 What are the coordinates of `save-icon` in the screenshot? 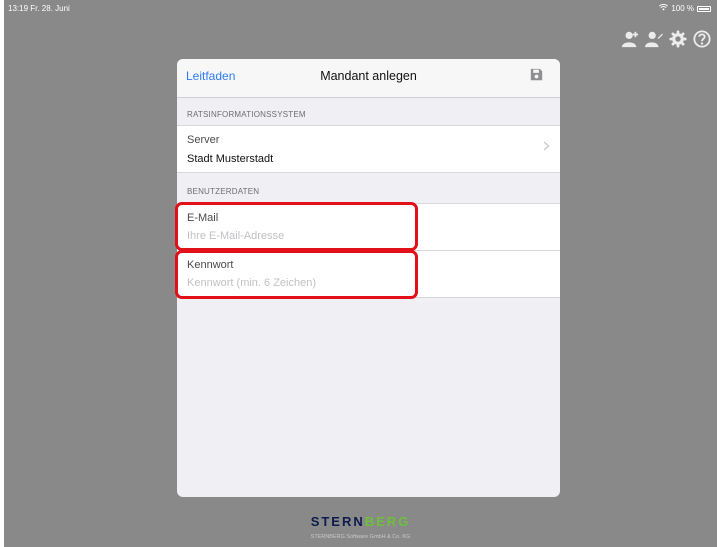 It's located at (536, 74).